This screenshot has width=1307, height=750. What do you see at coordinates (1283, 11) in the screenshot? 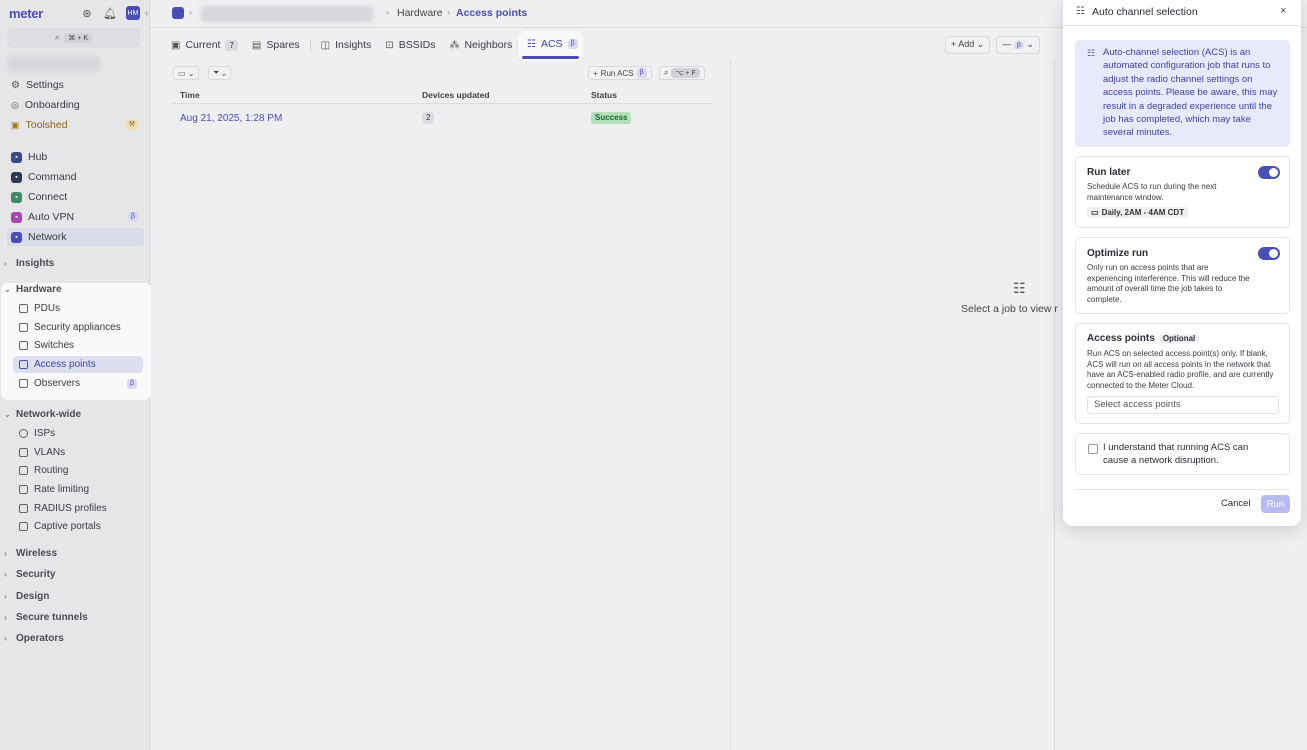
I see `close-icon: ×` at bounding box center [1283, 11].